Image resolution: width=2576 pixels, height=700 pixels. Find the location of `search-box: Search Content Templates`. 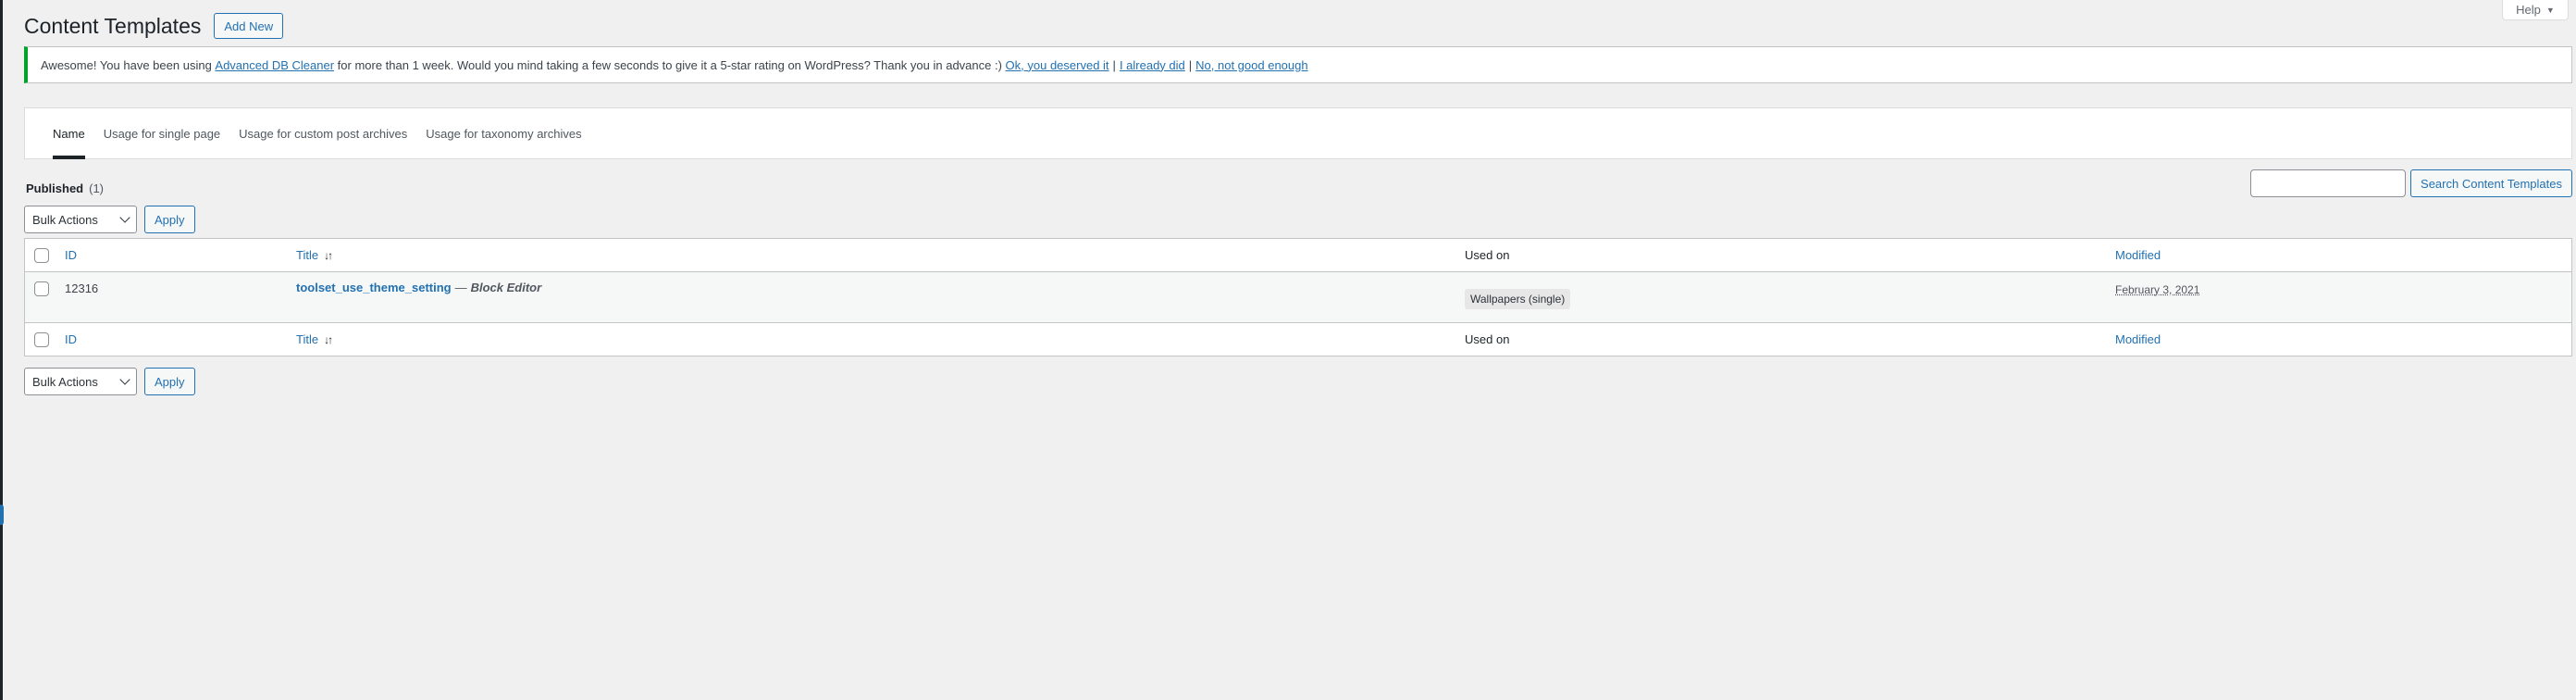

search-box: Search Content Templates is located at coordinates (2411, 183).